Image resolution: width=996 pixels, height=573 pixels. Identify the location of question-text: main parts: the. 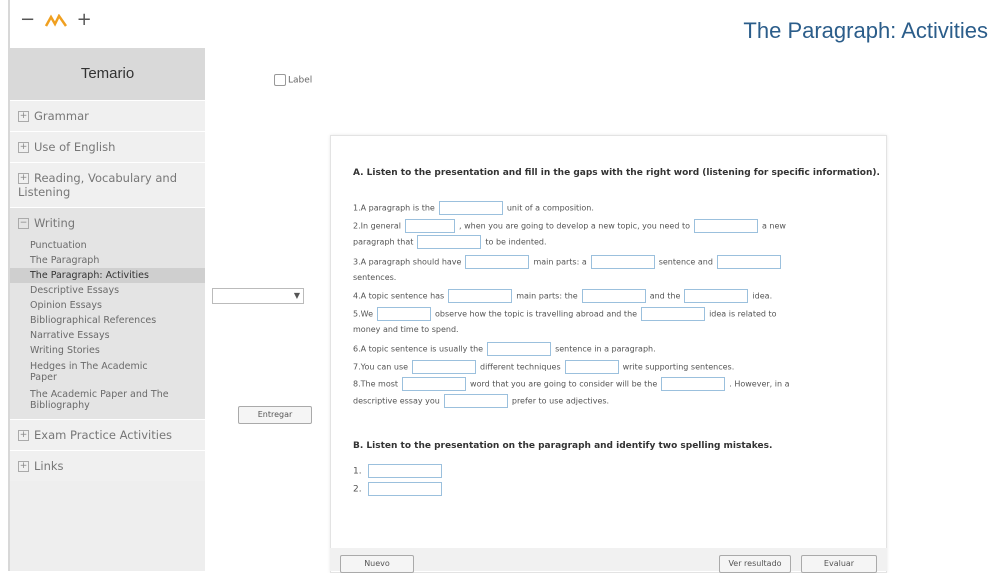
(547, 296).